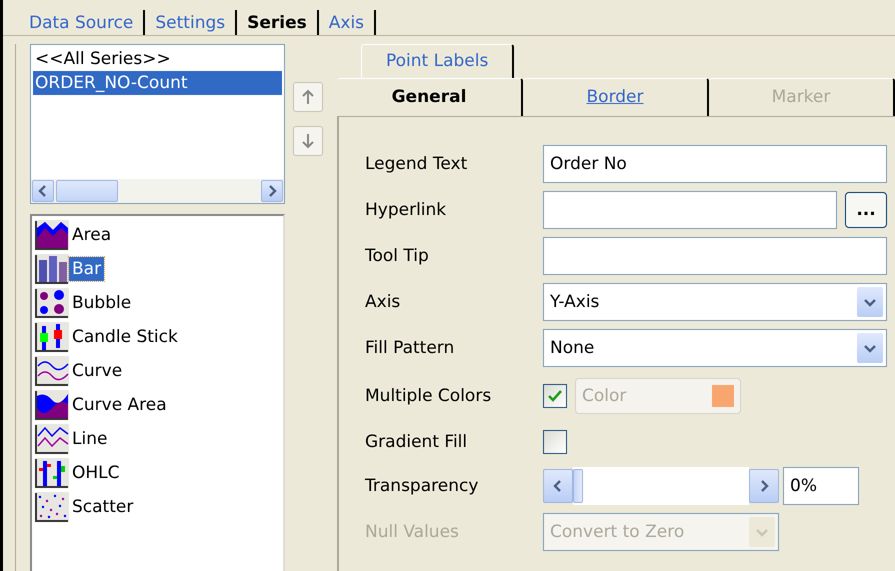  Describe the element at coordinates (96, 473) in the screenshot. I see `list-item: OHLC` at that location.